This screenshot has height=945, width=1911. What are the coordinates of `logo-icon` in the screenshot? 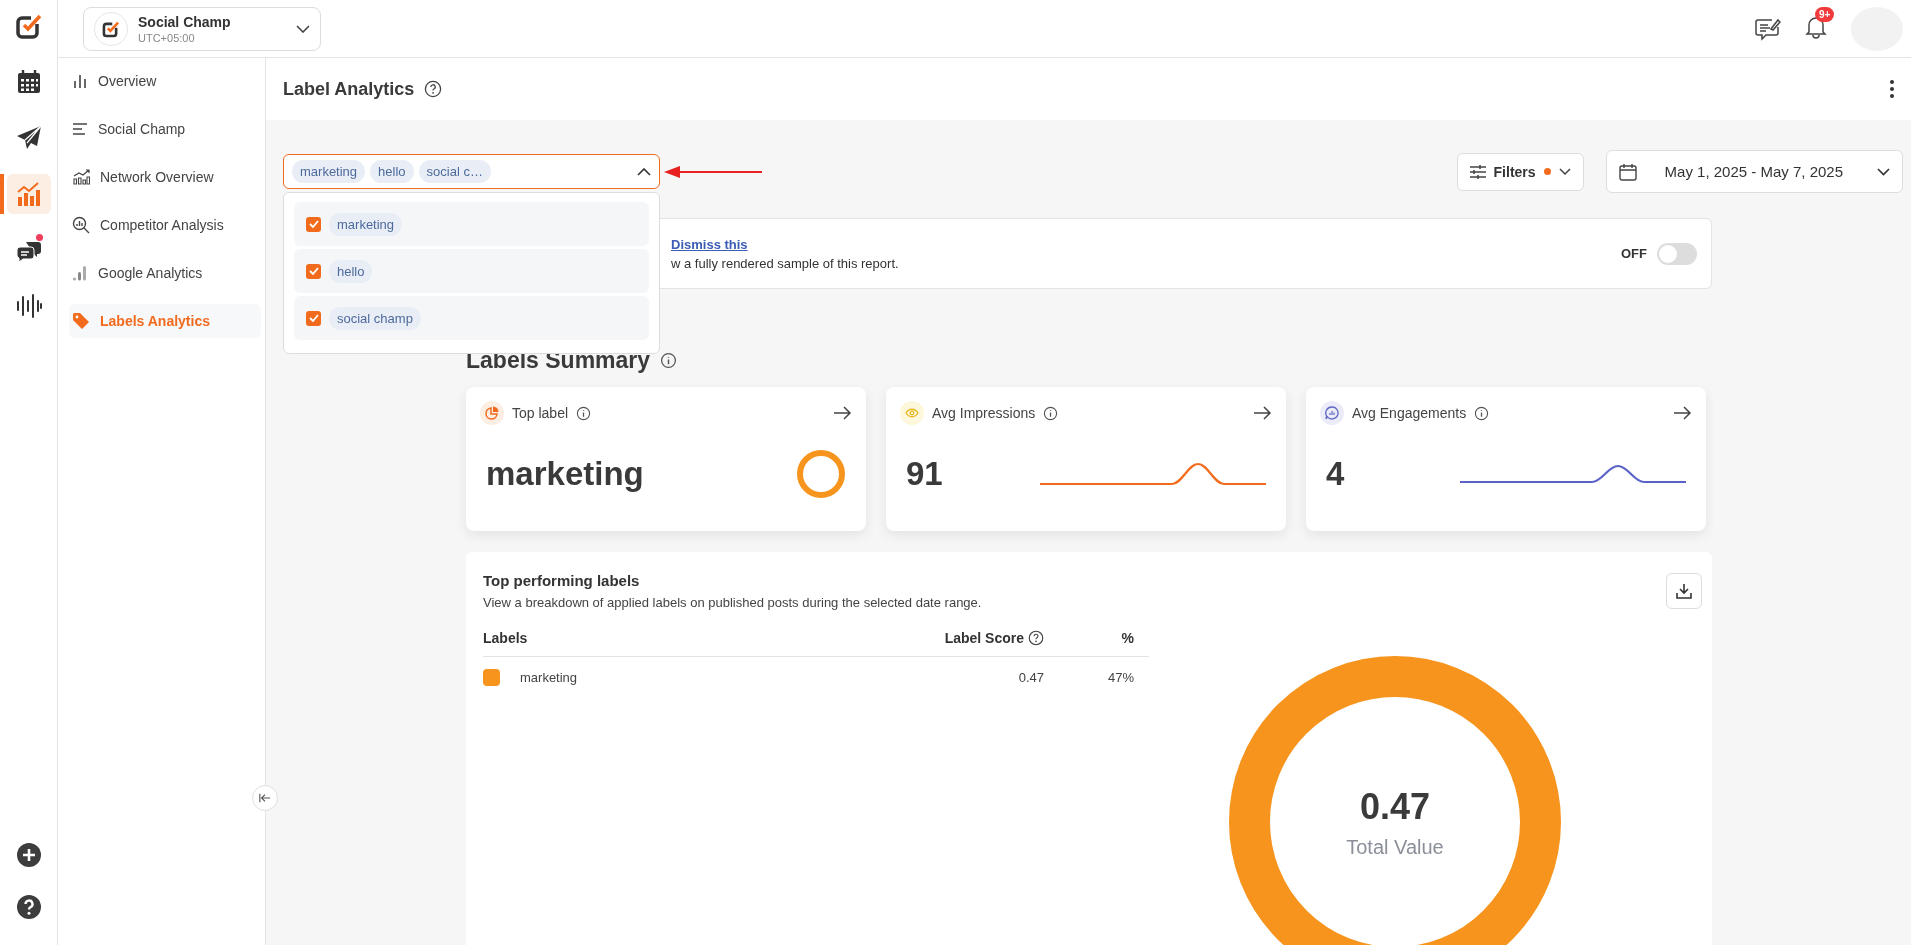 It's located at (28, 26).